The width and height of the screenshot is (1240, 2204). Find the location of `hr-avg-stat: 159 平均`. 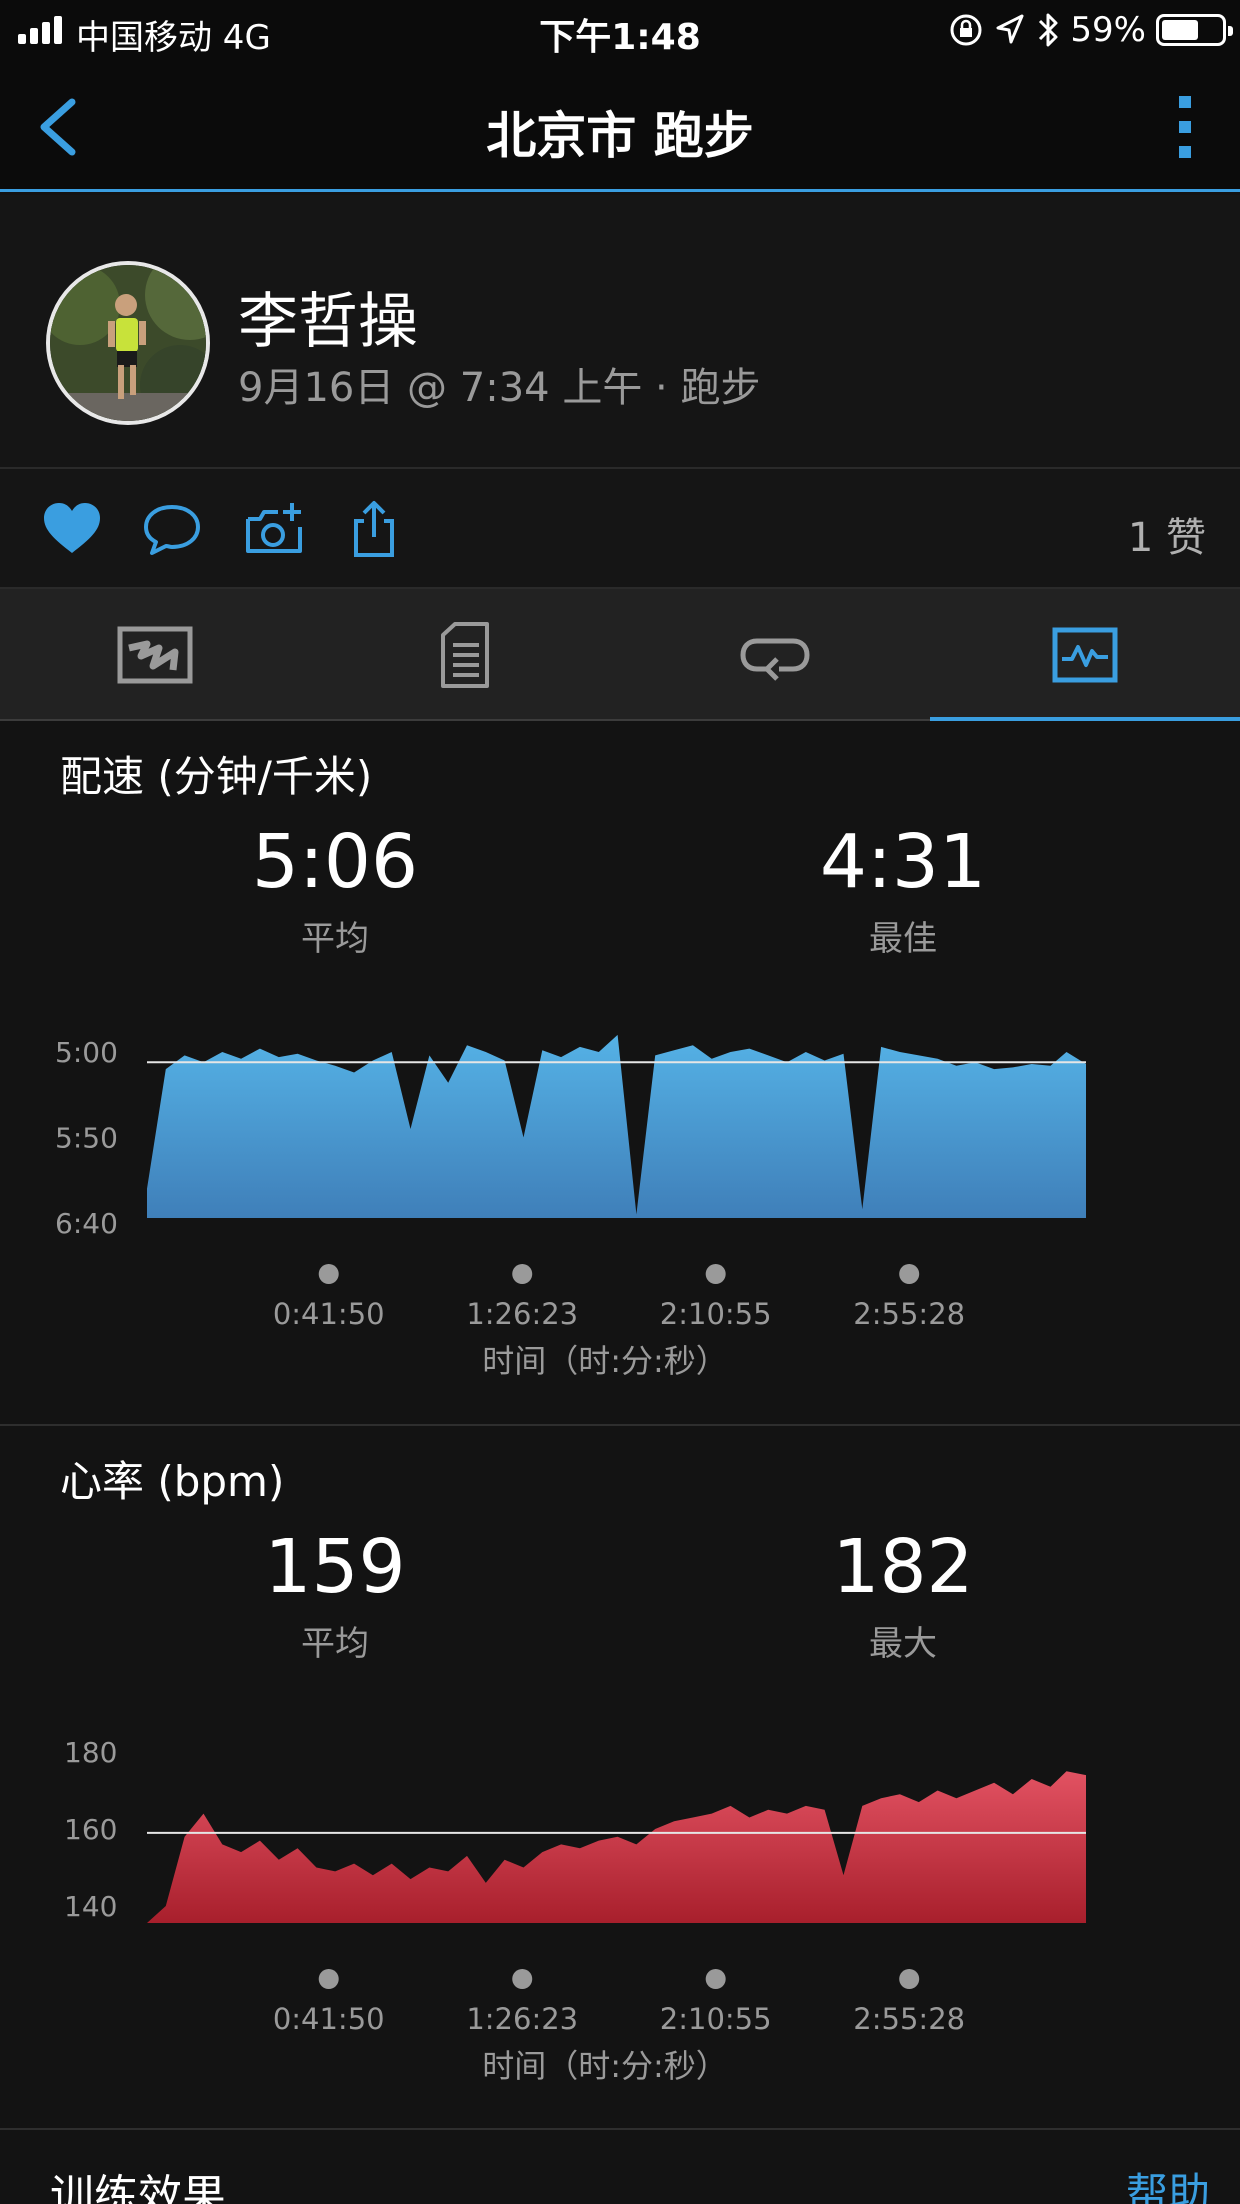

hr-avg-stat: 159 平均 is located at coordinates (335, 1597).